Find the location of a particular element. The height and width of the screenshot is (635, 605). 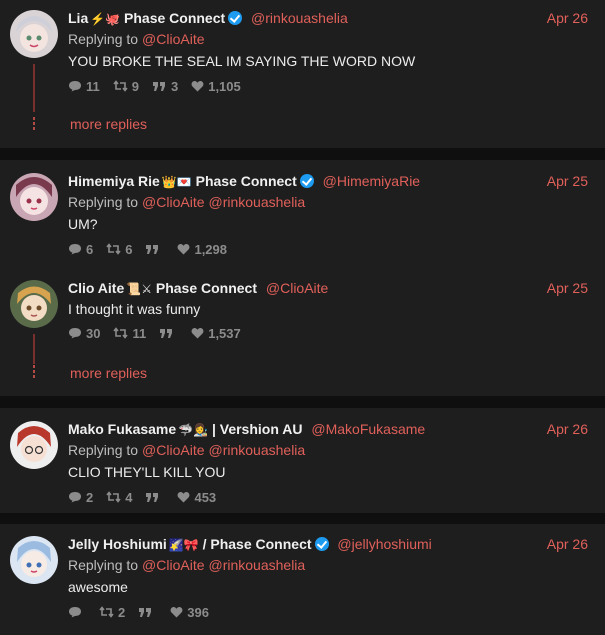

display-name: Himemiya Rie is located at coordinates (114, 181).